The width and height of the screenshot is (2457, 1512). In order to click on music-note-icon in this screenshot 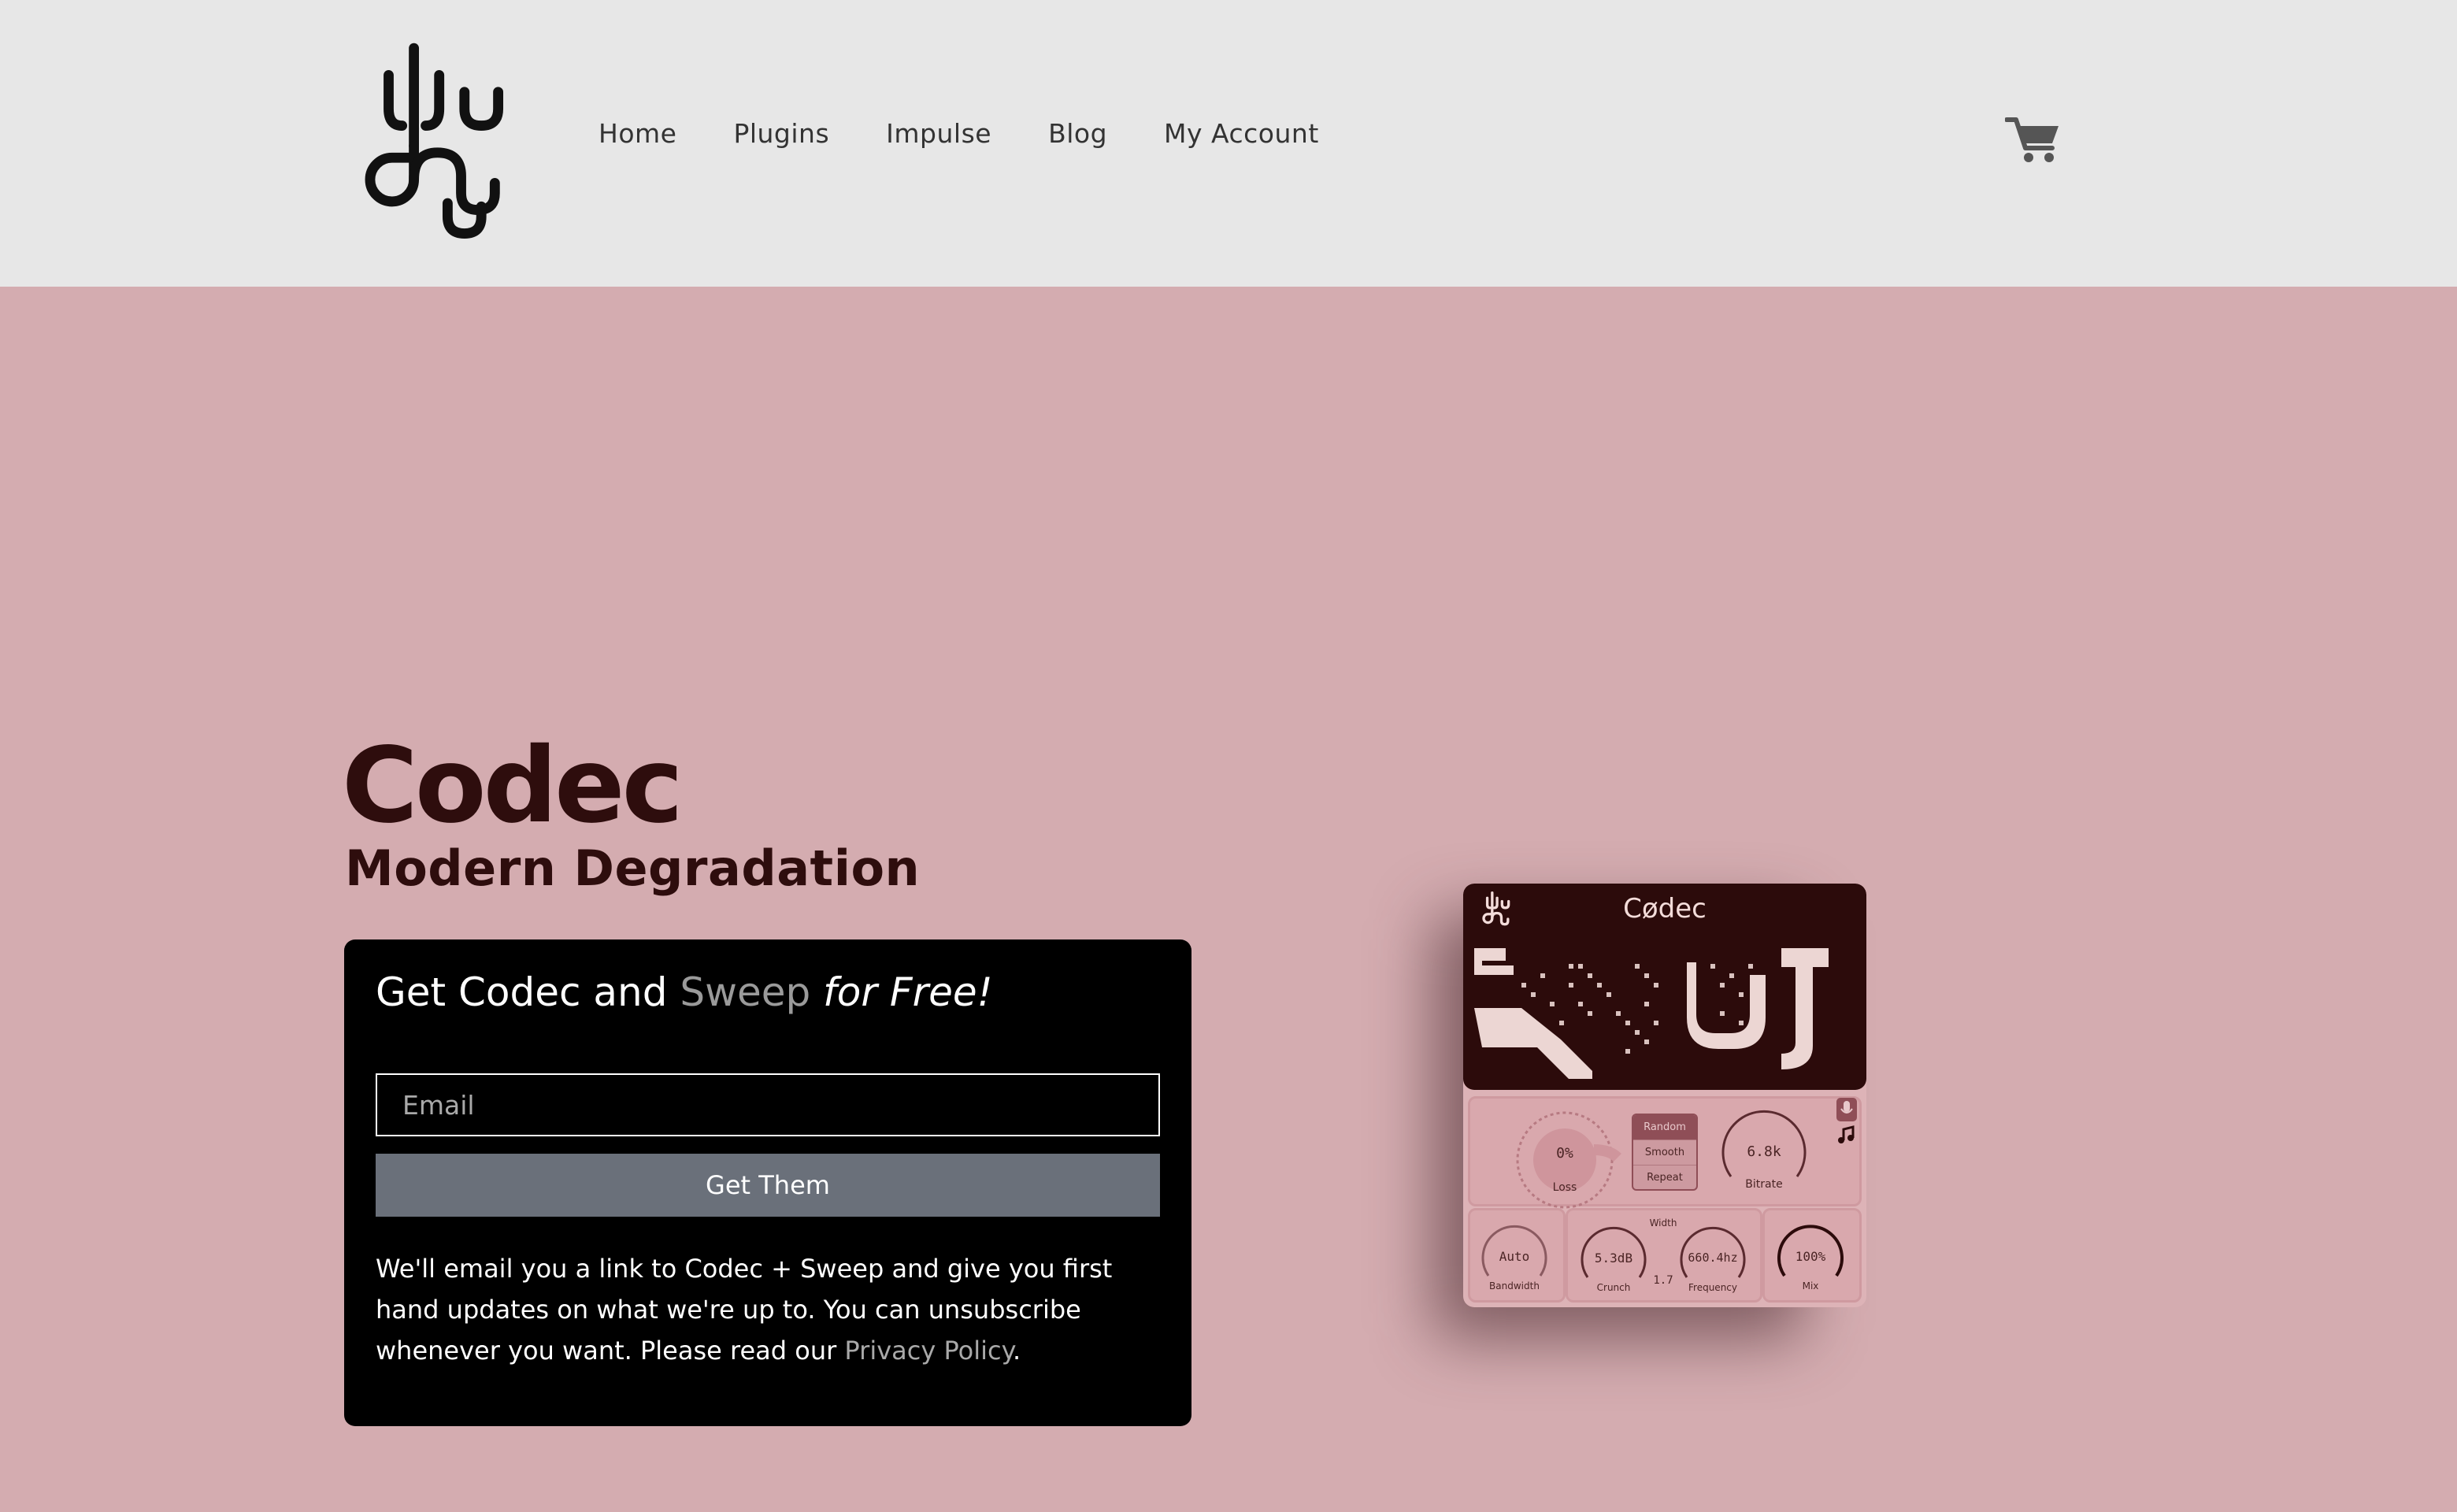, I will do `click(1846, 1135)`.